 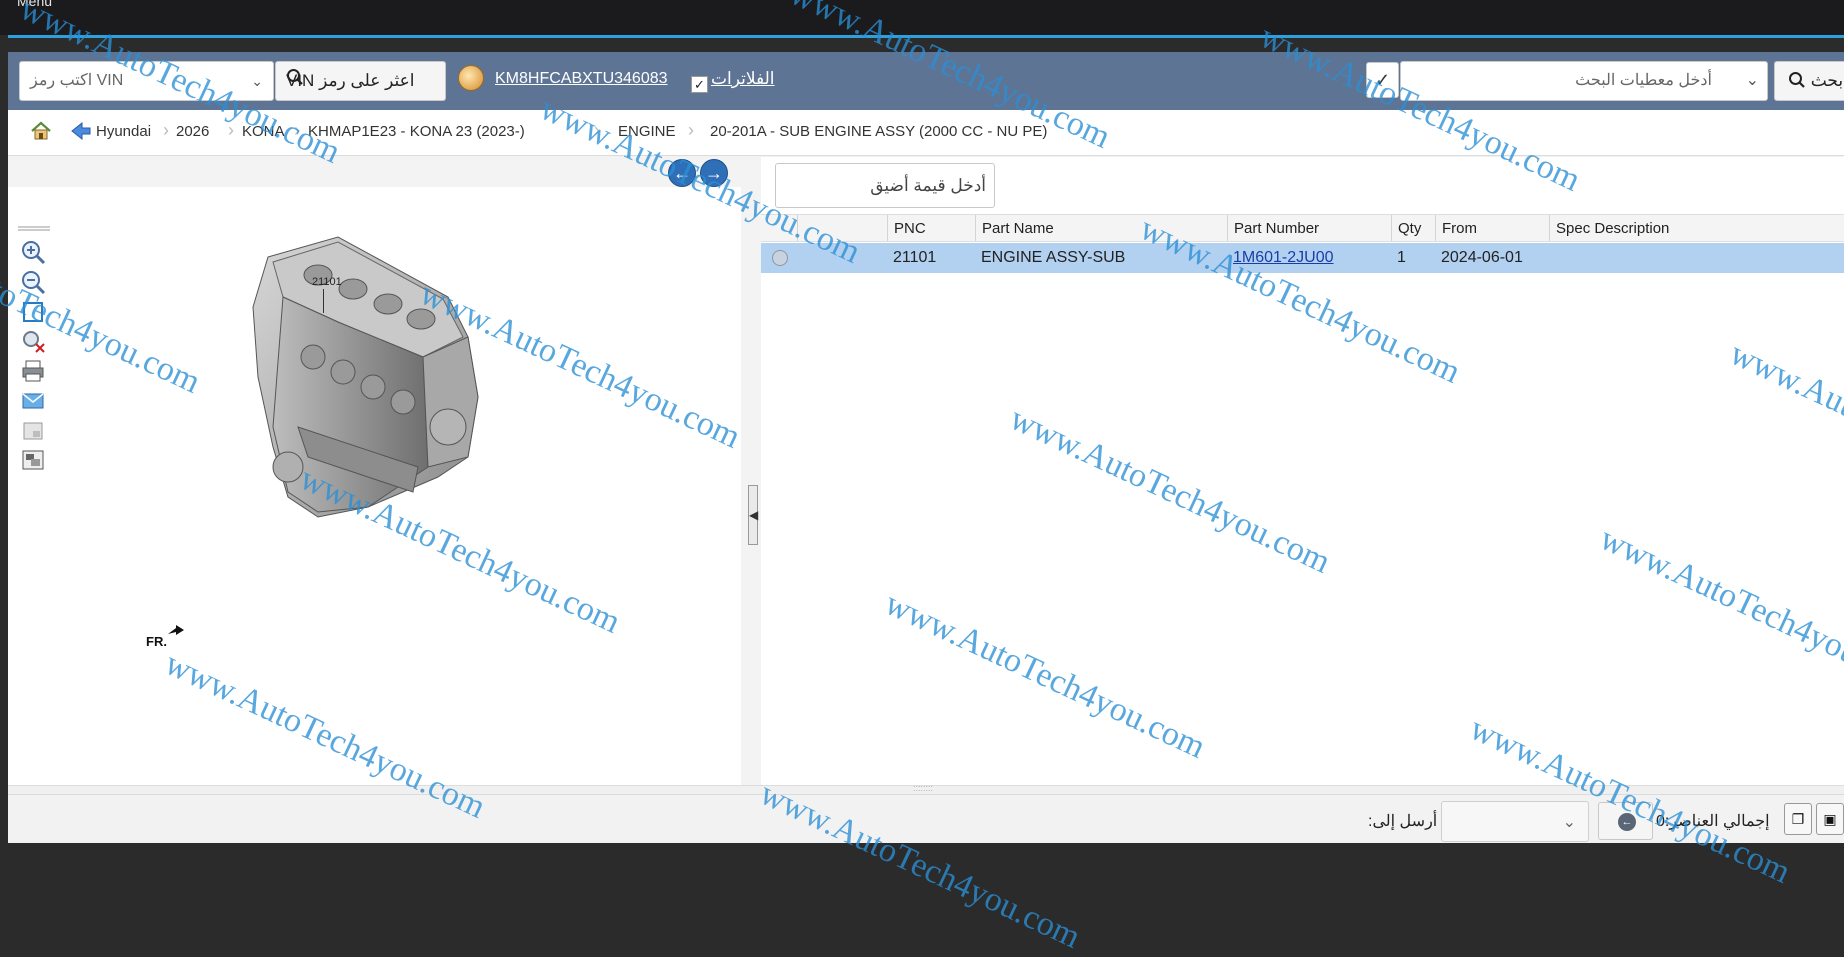 I want to click on search-button-label: ابحث, so click(x=1827, y=80).